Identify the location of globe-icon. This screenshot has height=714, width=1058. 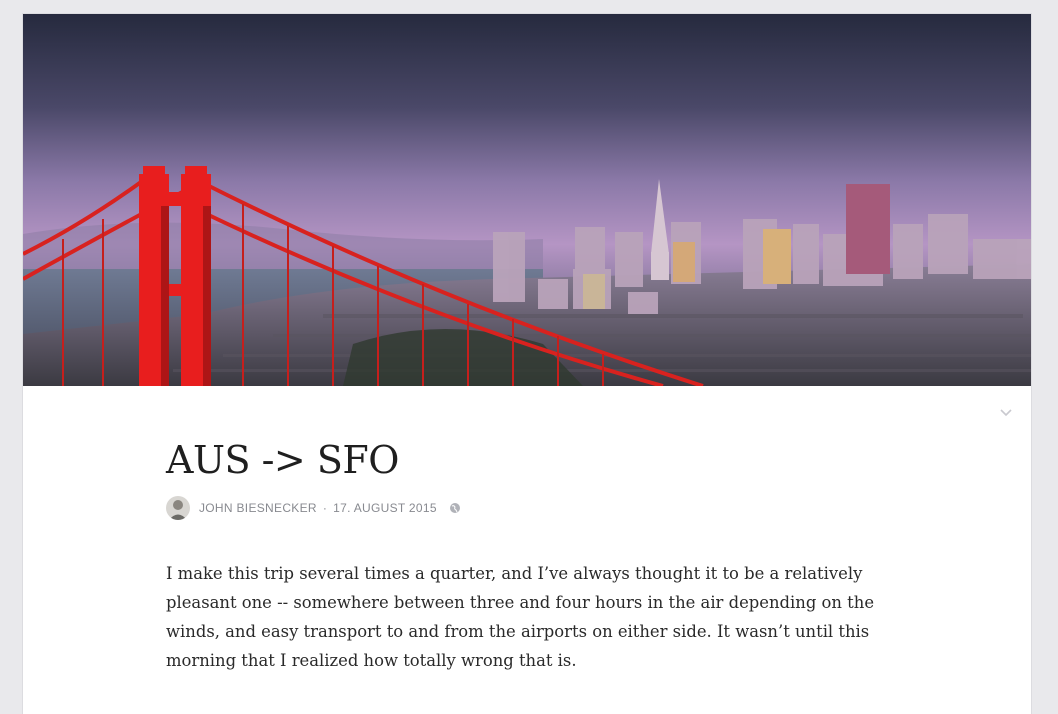
(454, 508).